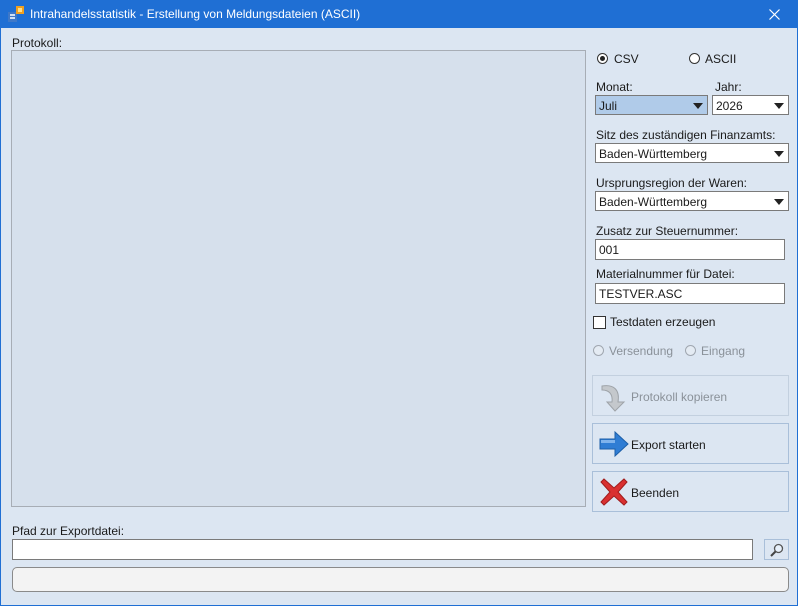  I want to click on export-starten-button: Export starten, so click(690, 443).